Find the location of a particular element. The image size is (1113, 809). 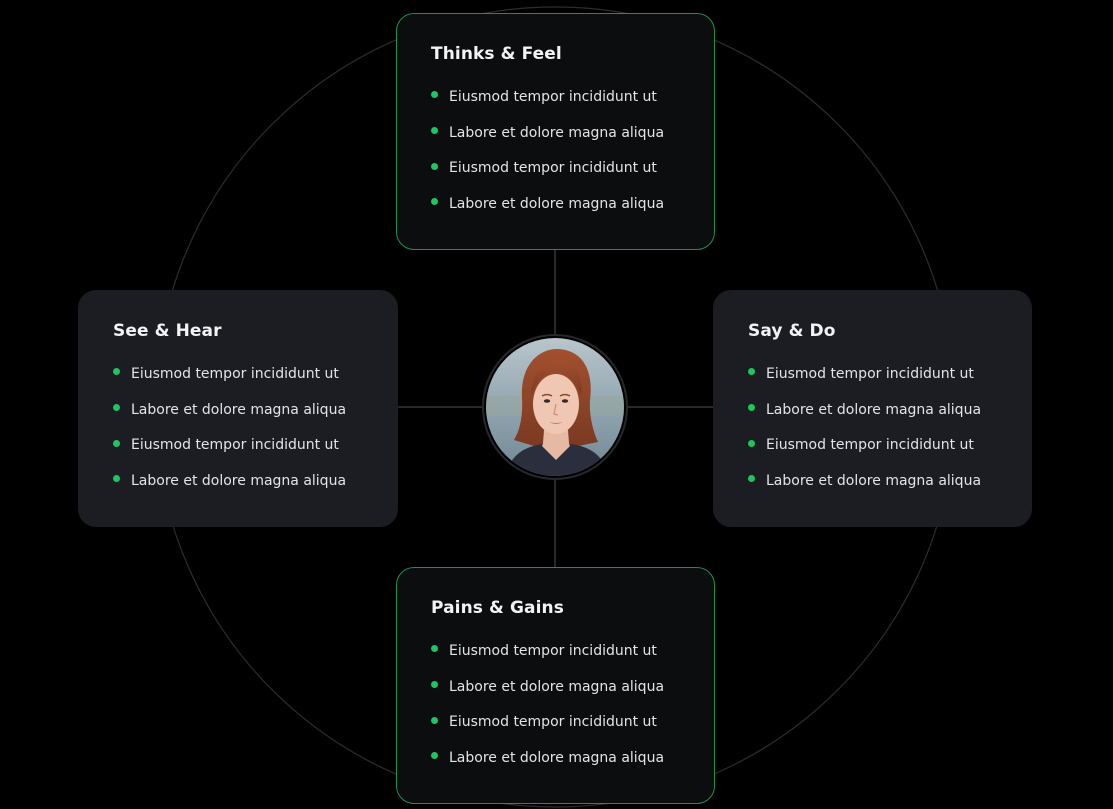

card-title: Say & Do is located at coordinates (792, 331).